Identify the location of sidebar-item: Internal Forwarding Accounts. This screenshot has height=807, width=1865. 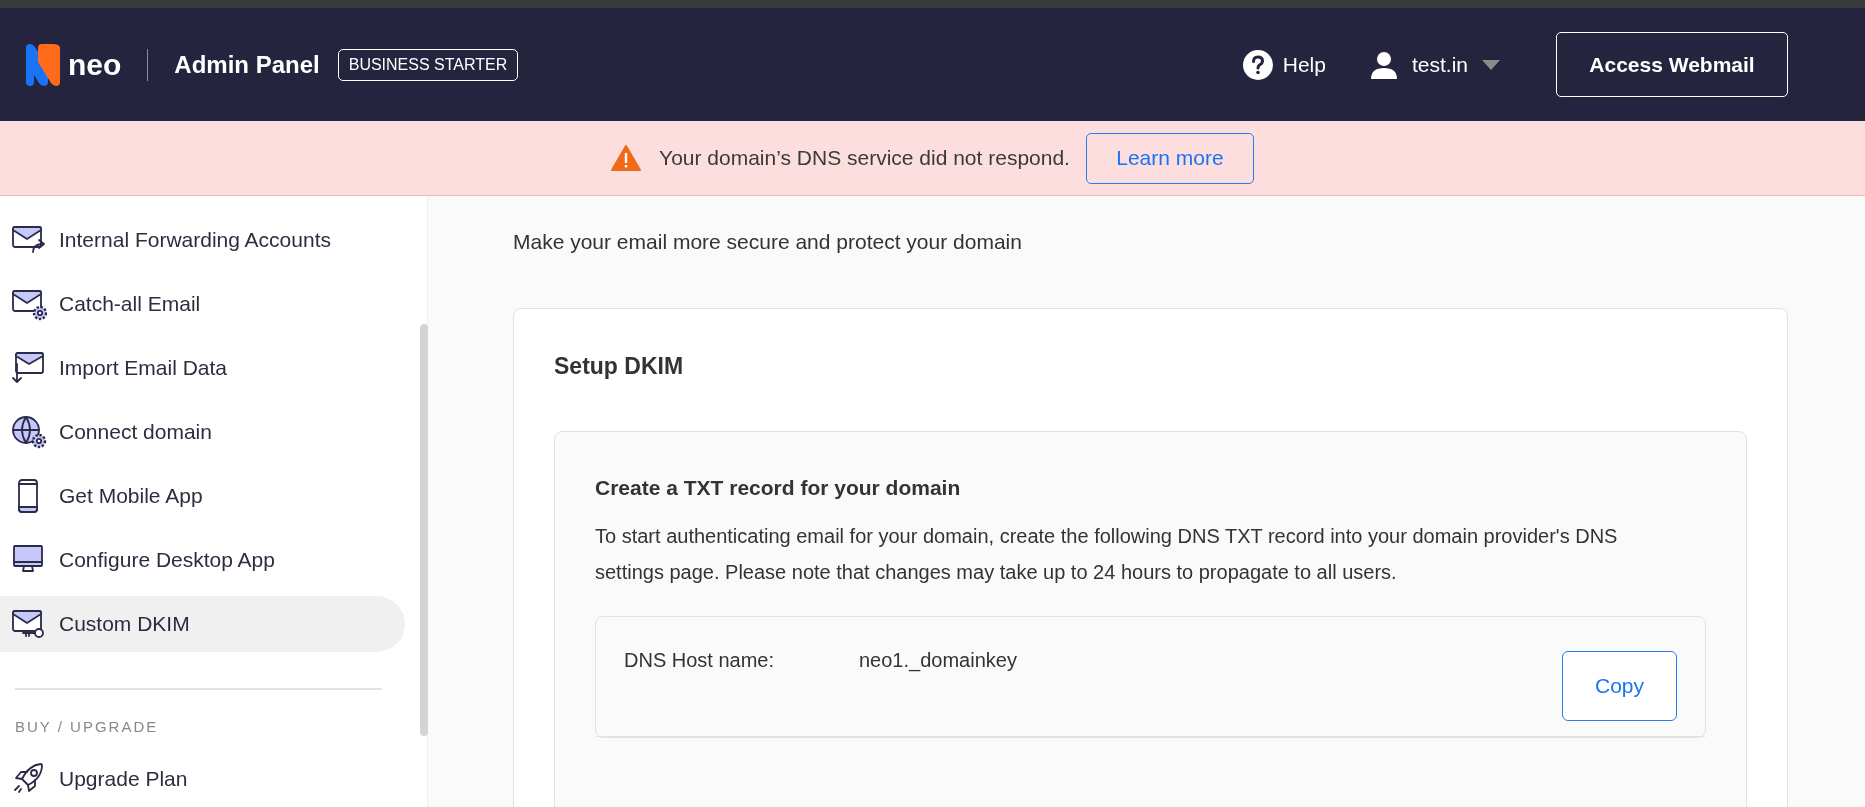
(202, 240).